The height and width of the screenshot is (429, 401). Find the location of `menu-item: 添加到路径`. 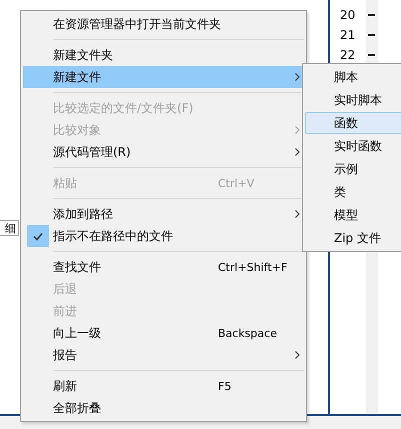

menu-item: 添加到路径 is located at coordinates (163, 214).